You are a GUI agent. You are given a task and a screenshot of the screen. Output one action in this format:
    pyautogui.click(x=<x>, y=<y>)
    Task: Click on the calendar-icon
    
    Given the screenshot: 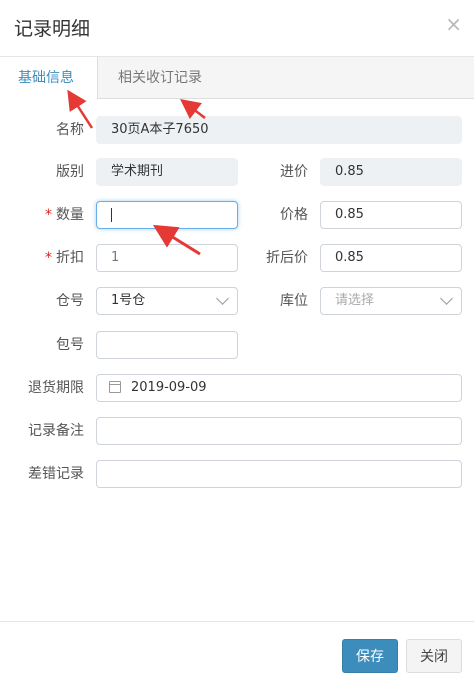 What is the action you would take?
    pyautogui.click(x=115, y=386)
    